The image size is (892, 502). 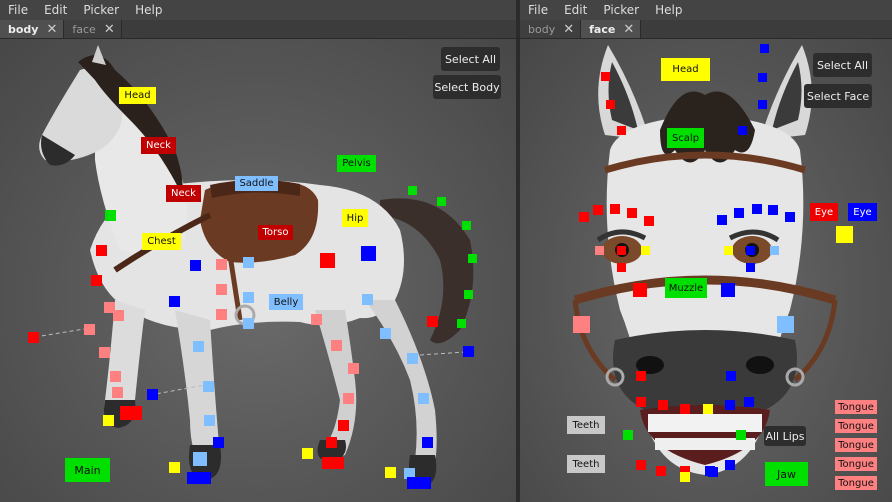 What do you see at coordinates (355, 218) in the screenshot?
I see `hip-control: Hip` at bounding box center [355, 218].